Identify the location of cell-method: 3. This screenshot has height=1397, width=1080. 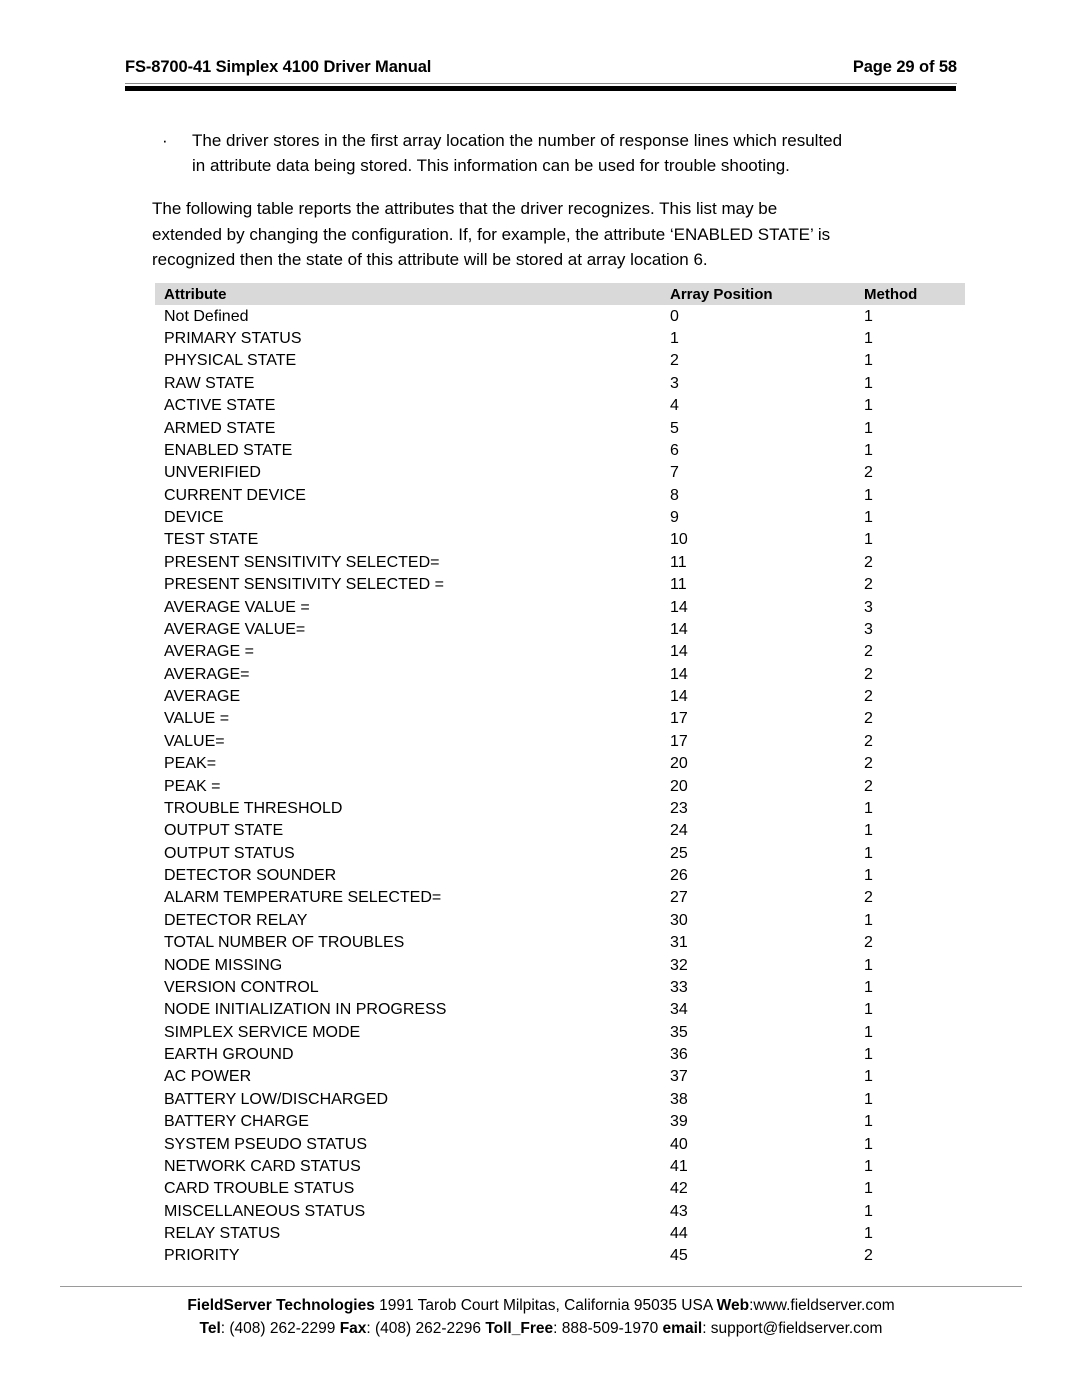
(868, 607).